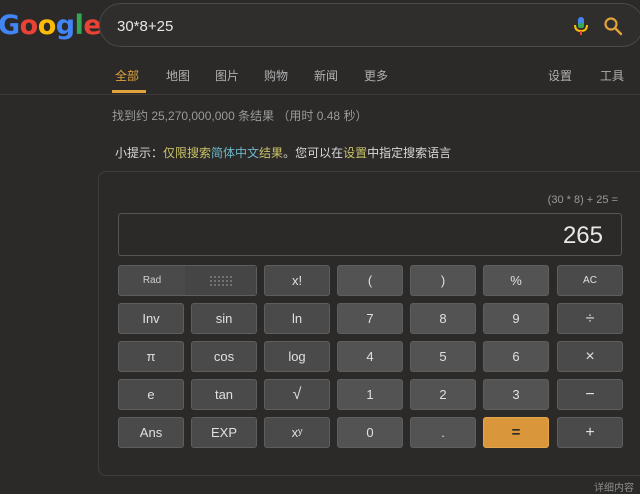  I want to click on hint-settings-link: 设置, so click(355, 153).